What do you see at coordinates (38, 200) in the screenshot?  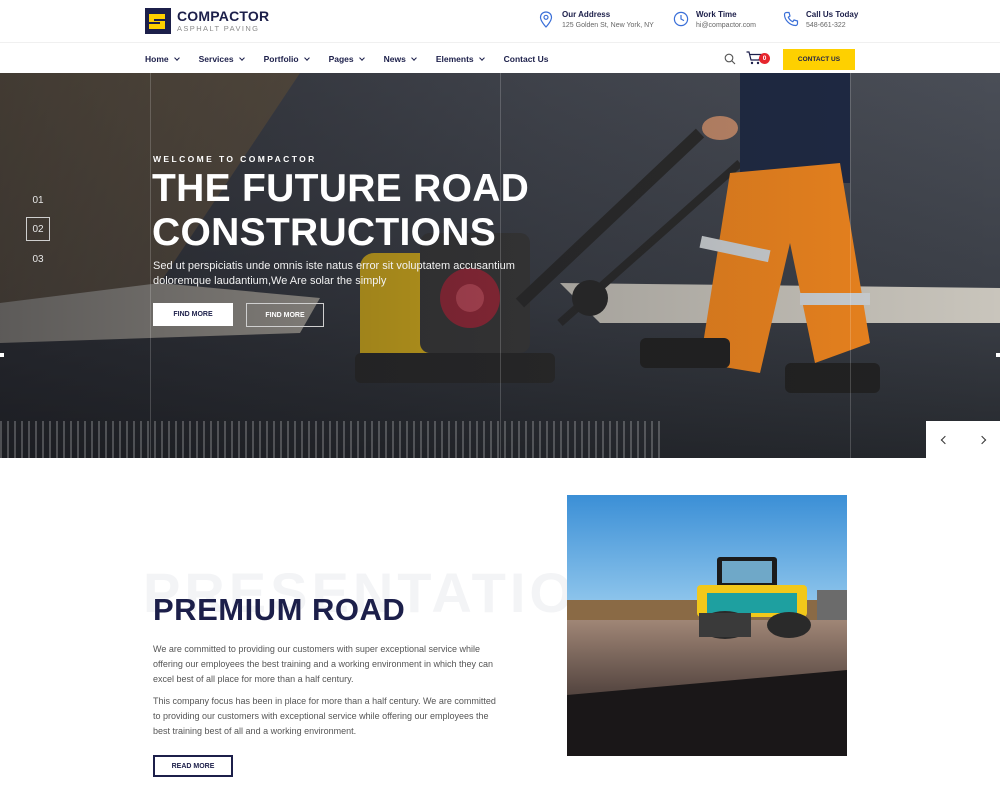 I see `slide-indicator-01: 01` at bounding box center [38, 200].